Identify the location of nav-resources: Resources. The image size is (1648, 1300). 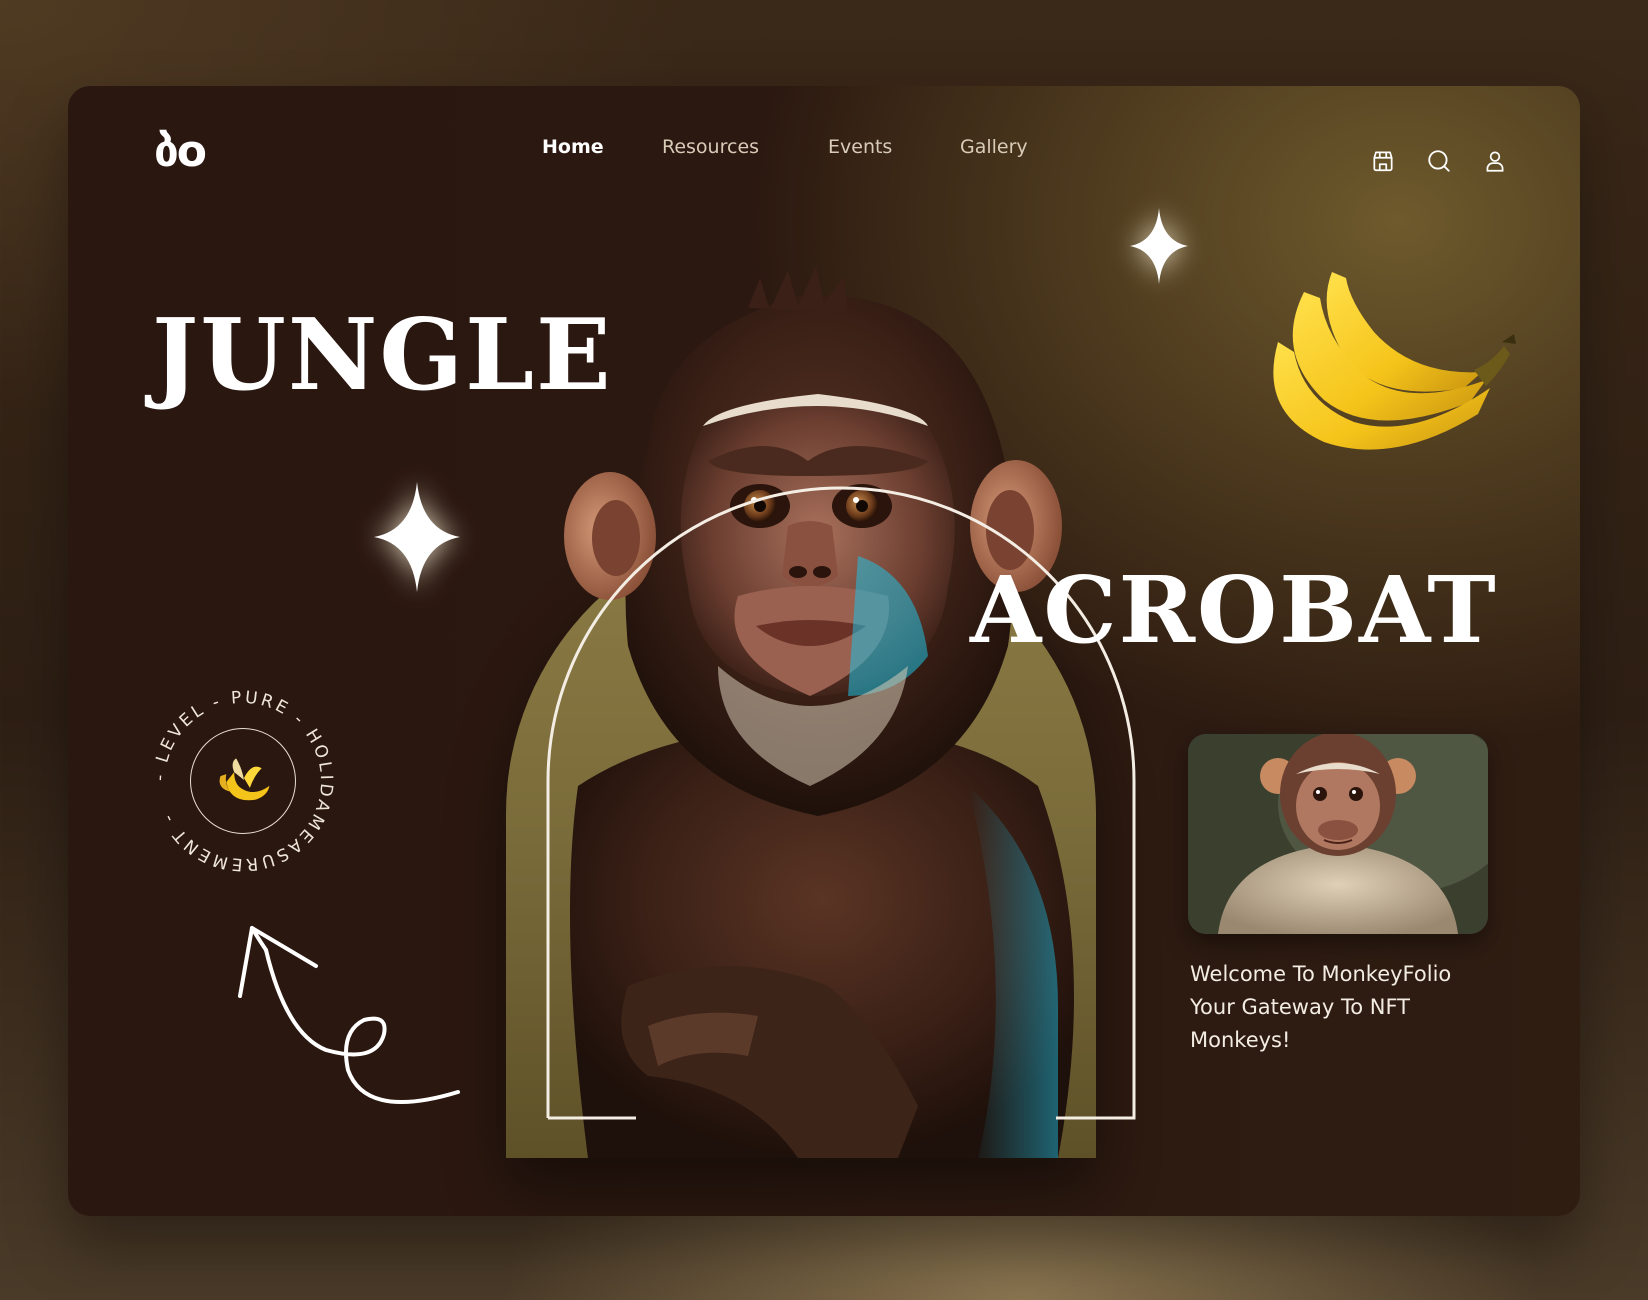
(710, 147).